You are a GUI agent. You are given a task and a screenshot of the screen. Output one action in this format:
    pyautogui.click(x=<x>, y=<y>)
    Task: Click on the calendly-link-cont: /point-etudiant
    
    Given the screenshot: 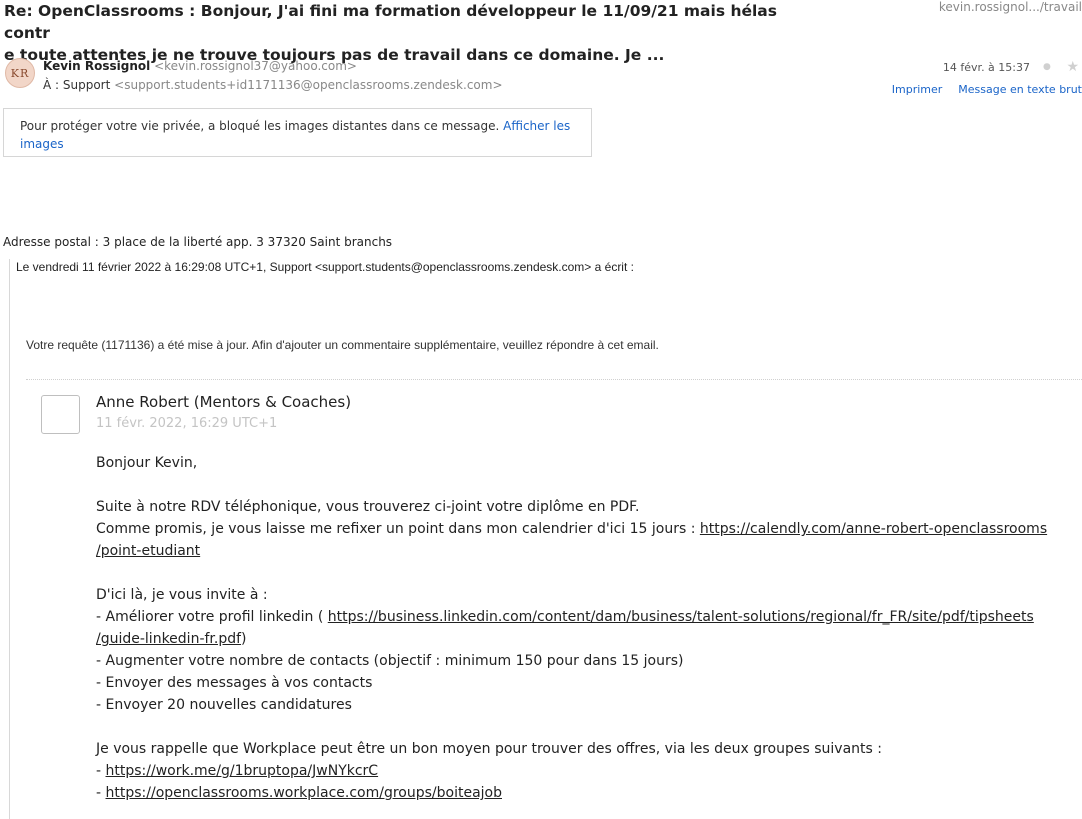 What is the action you would take?
    pyautogui.click(x=148, y=551)
    